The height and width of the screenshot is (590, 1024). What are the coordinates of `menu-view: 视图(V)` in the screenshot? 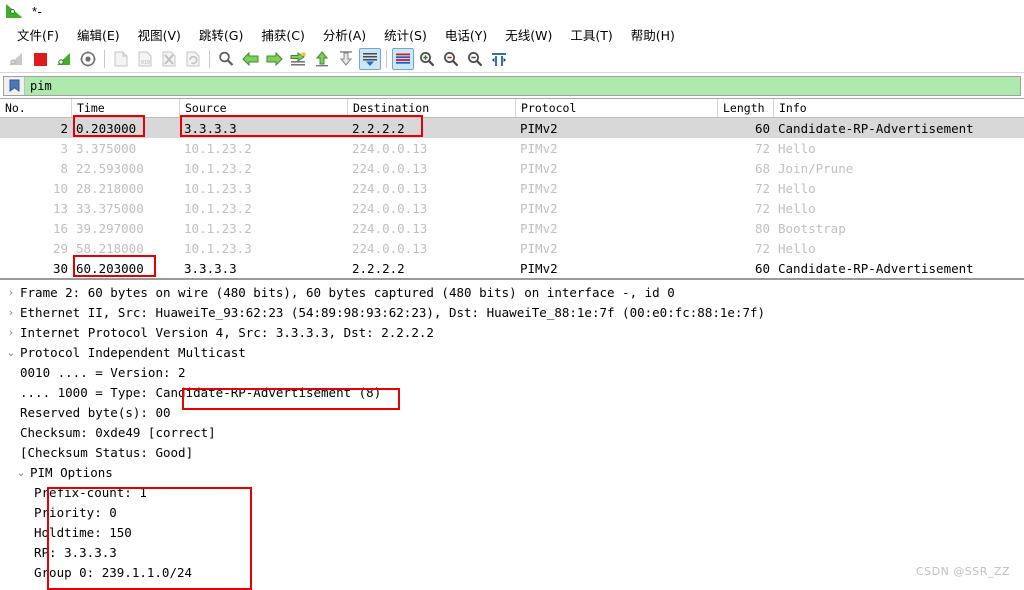 It's located at (159, 34).